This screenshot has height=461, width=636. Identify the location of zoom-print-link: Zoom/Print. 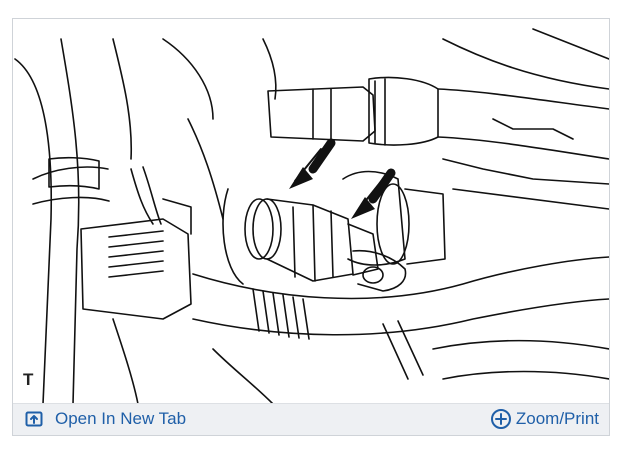
(544, 419).